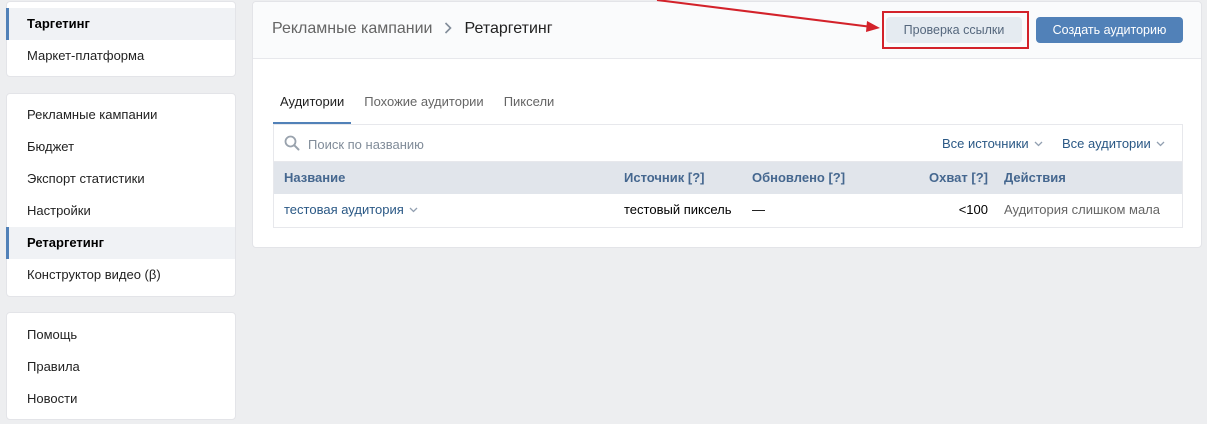  What do you see at coordinates (1106, 143) in the screenshot?
I see `filter-audiences-label: Все аудитории` at bounding box center [1106, 143].